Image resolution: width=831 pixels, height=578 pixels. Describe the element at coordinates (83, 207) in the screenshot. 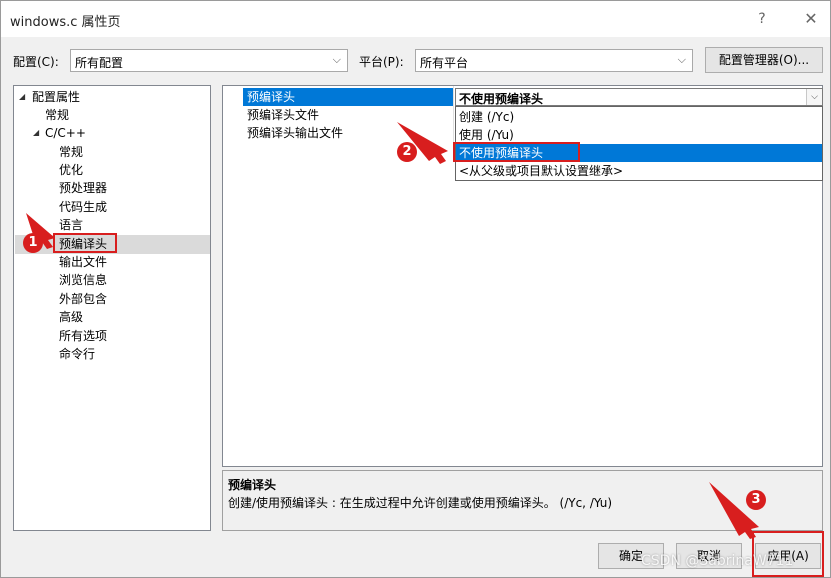

I see `tree-item-code-generation: 代码生成` at that location.